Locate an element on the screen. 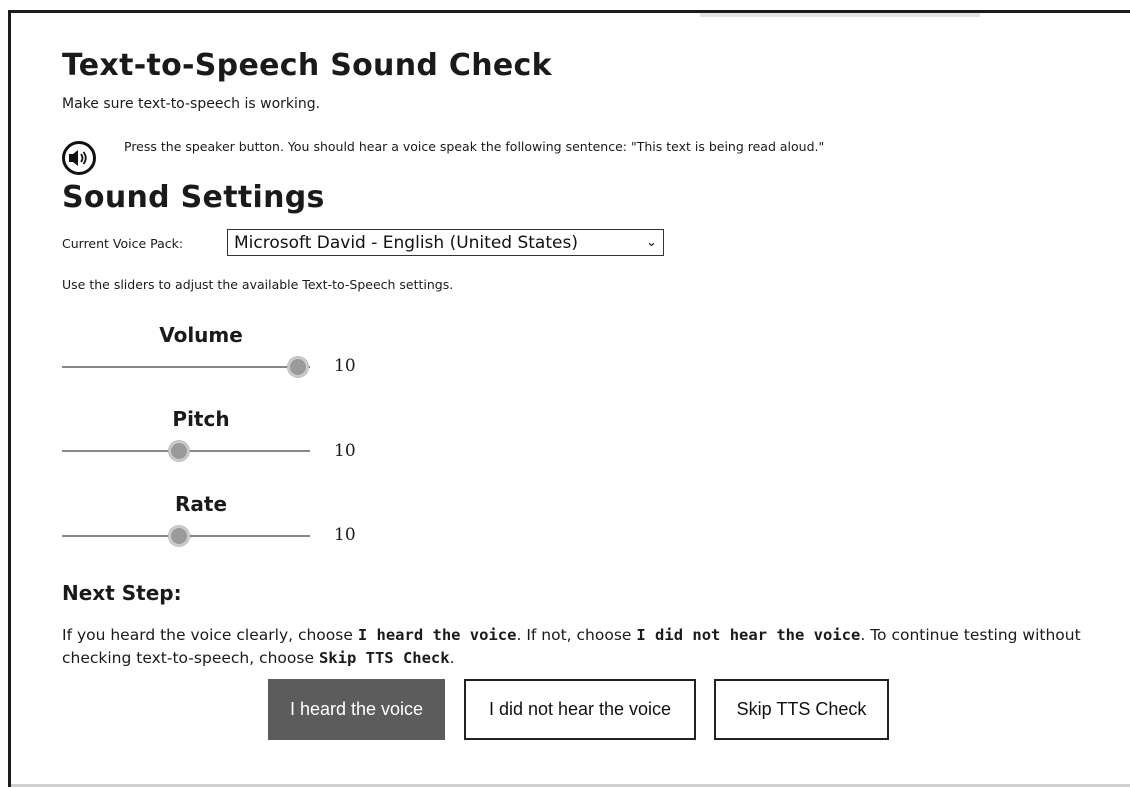  speaker-button is located at coordinates (79, 158).